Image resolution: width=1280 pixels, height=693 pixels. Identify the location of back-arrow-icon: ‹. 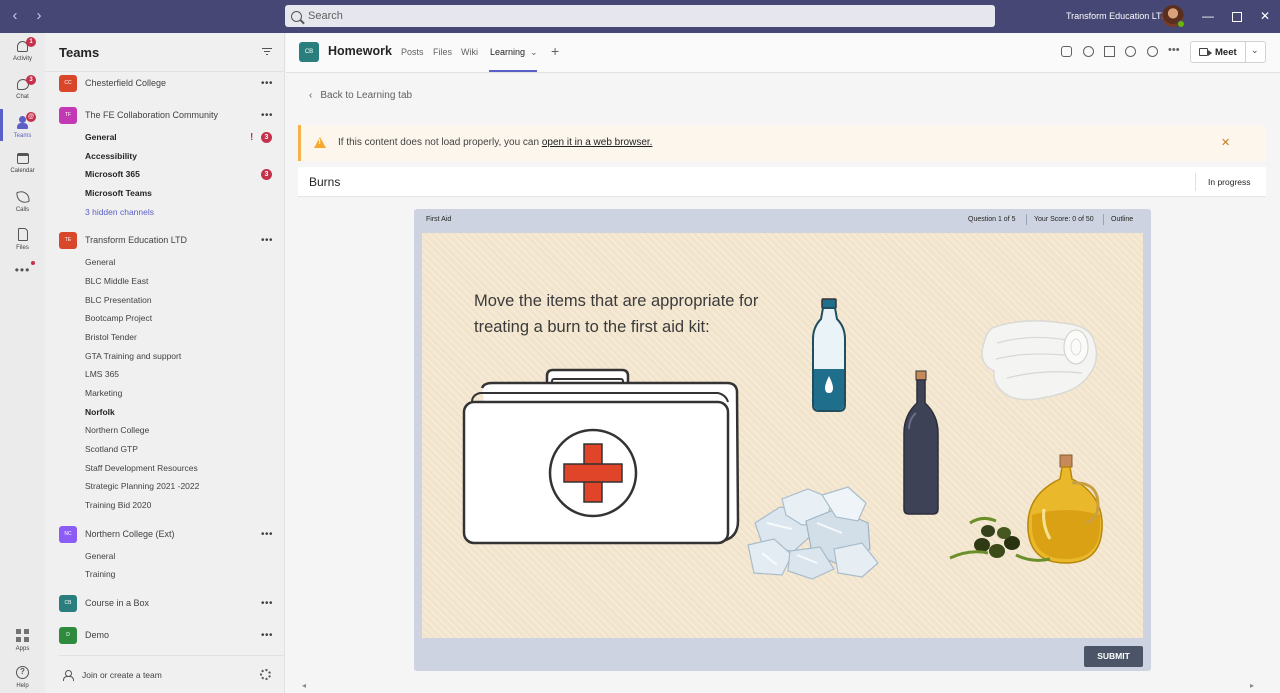
(15, 16).